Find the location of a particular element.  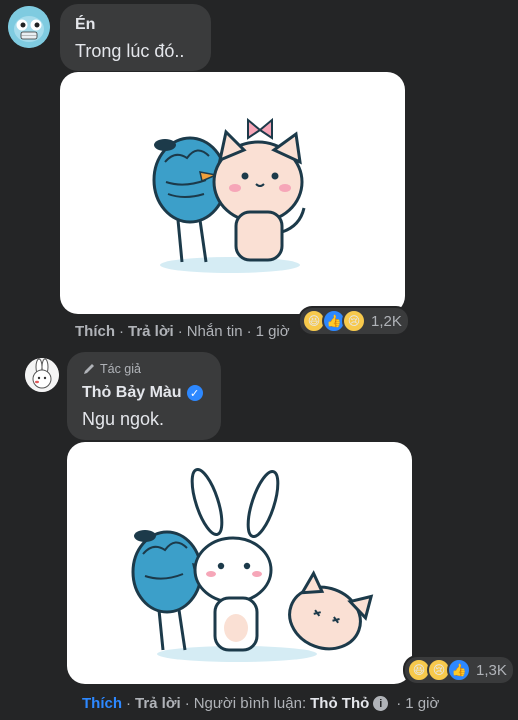

reaction-count: 1,3K is located at coordinates (491, 670).